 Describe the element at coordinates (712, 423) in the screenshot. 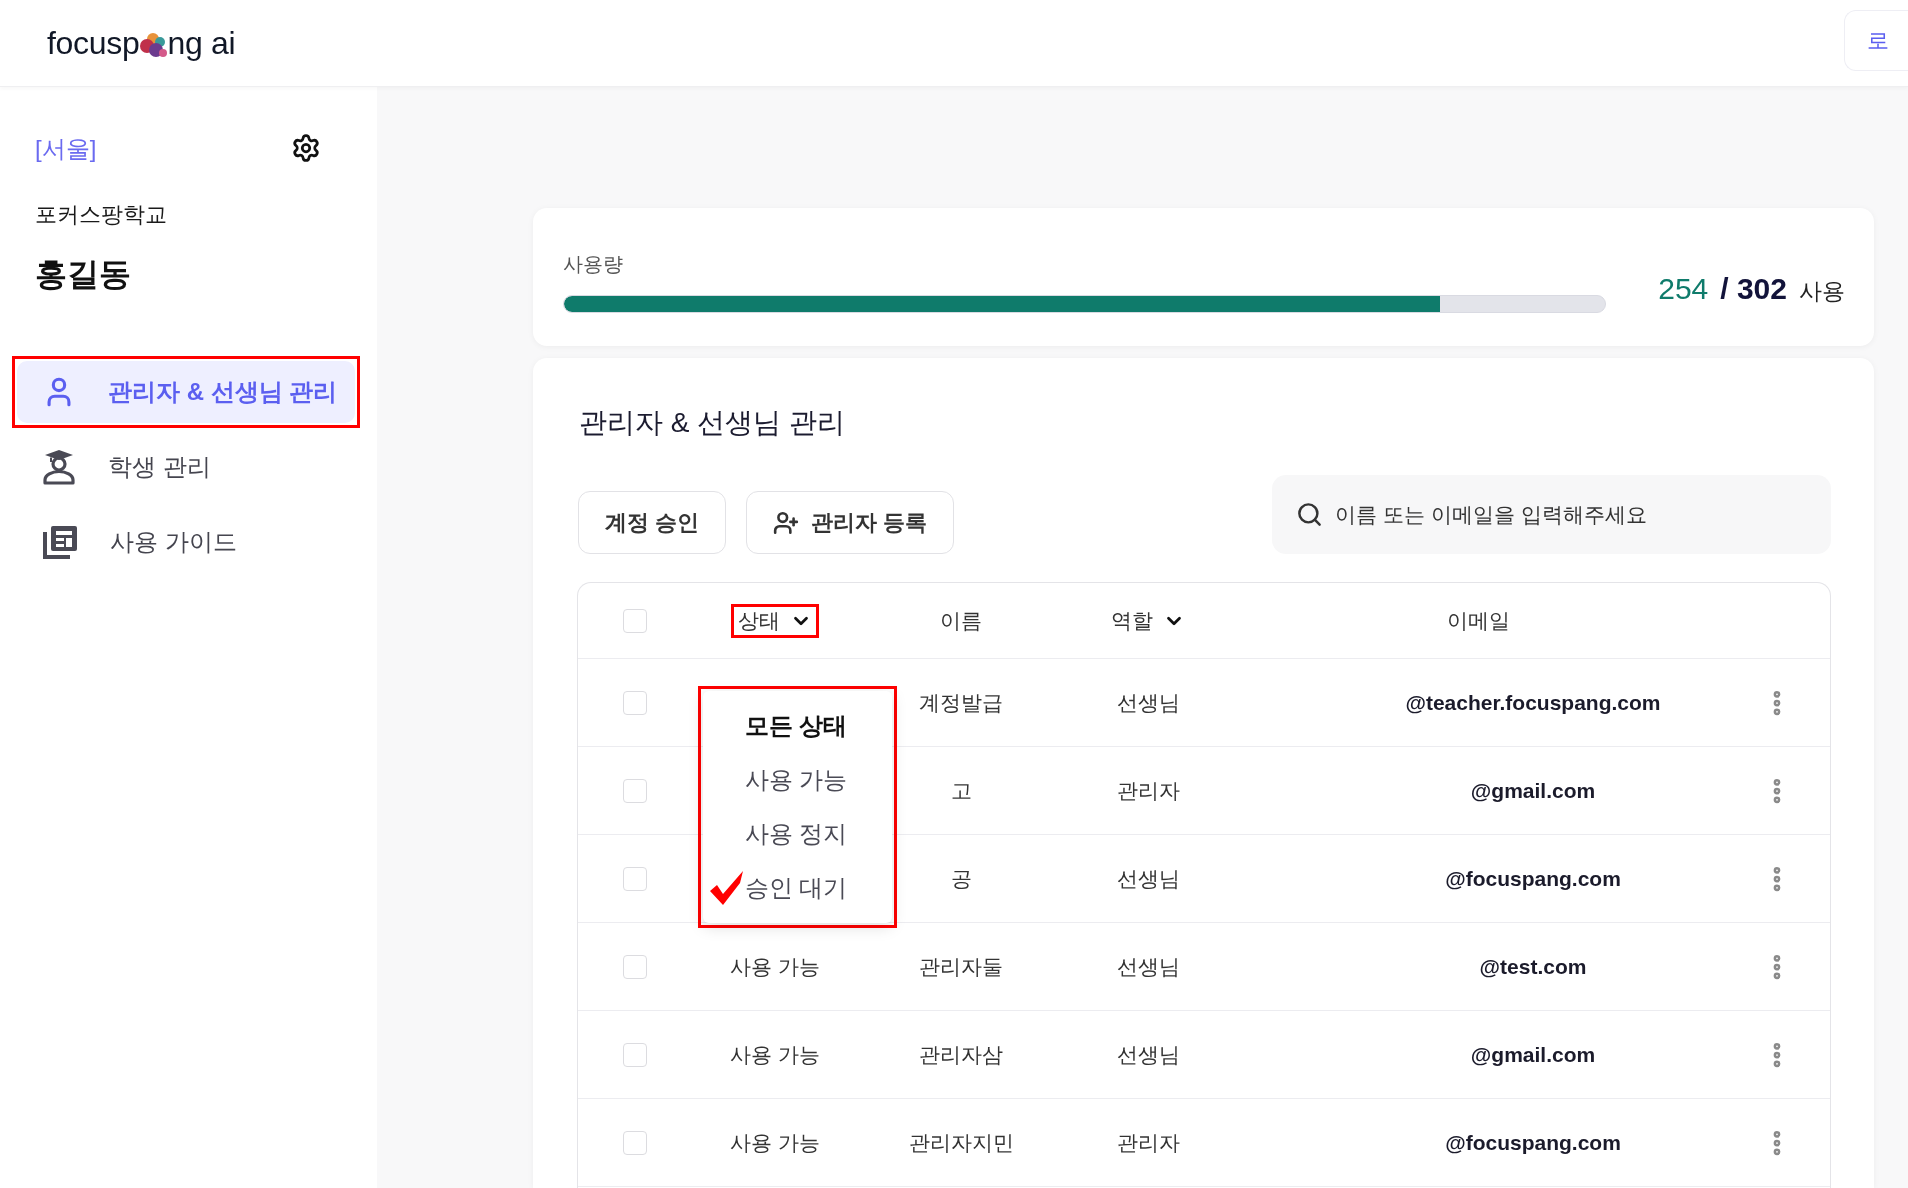

I see `section-title: 관리자 & 선생님 관리` at that location.